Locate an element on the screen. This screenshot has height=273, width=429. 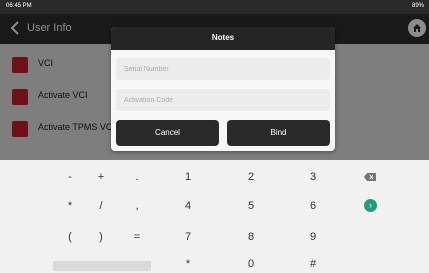
key-equals: = is located at coordinates (137, 237).